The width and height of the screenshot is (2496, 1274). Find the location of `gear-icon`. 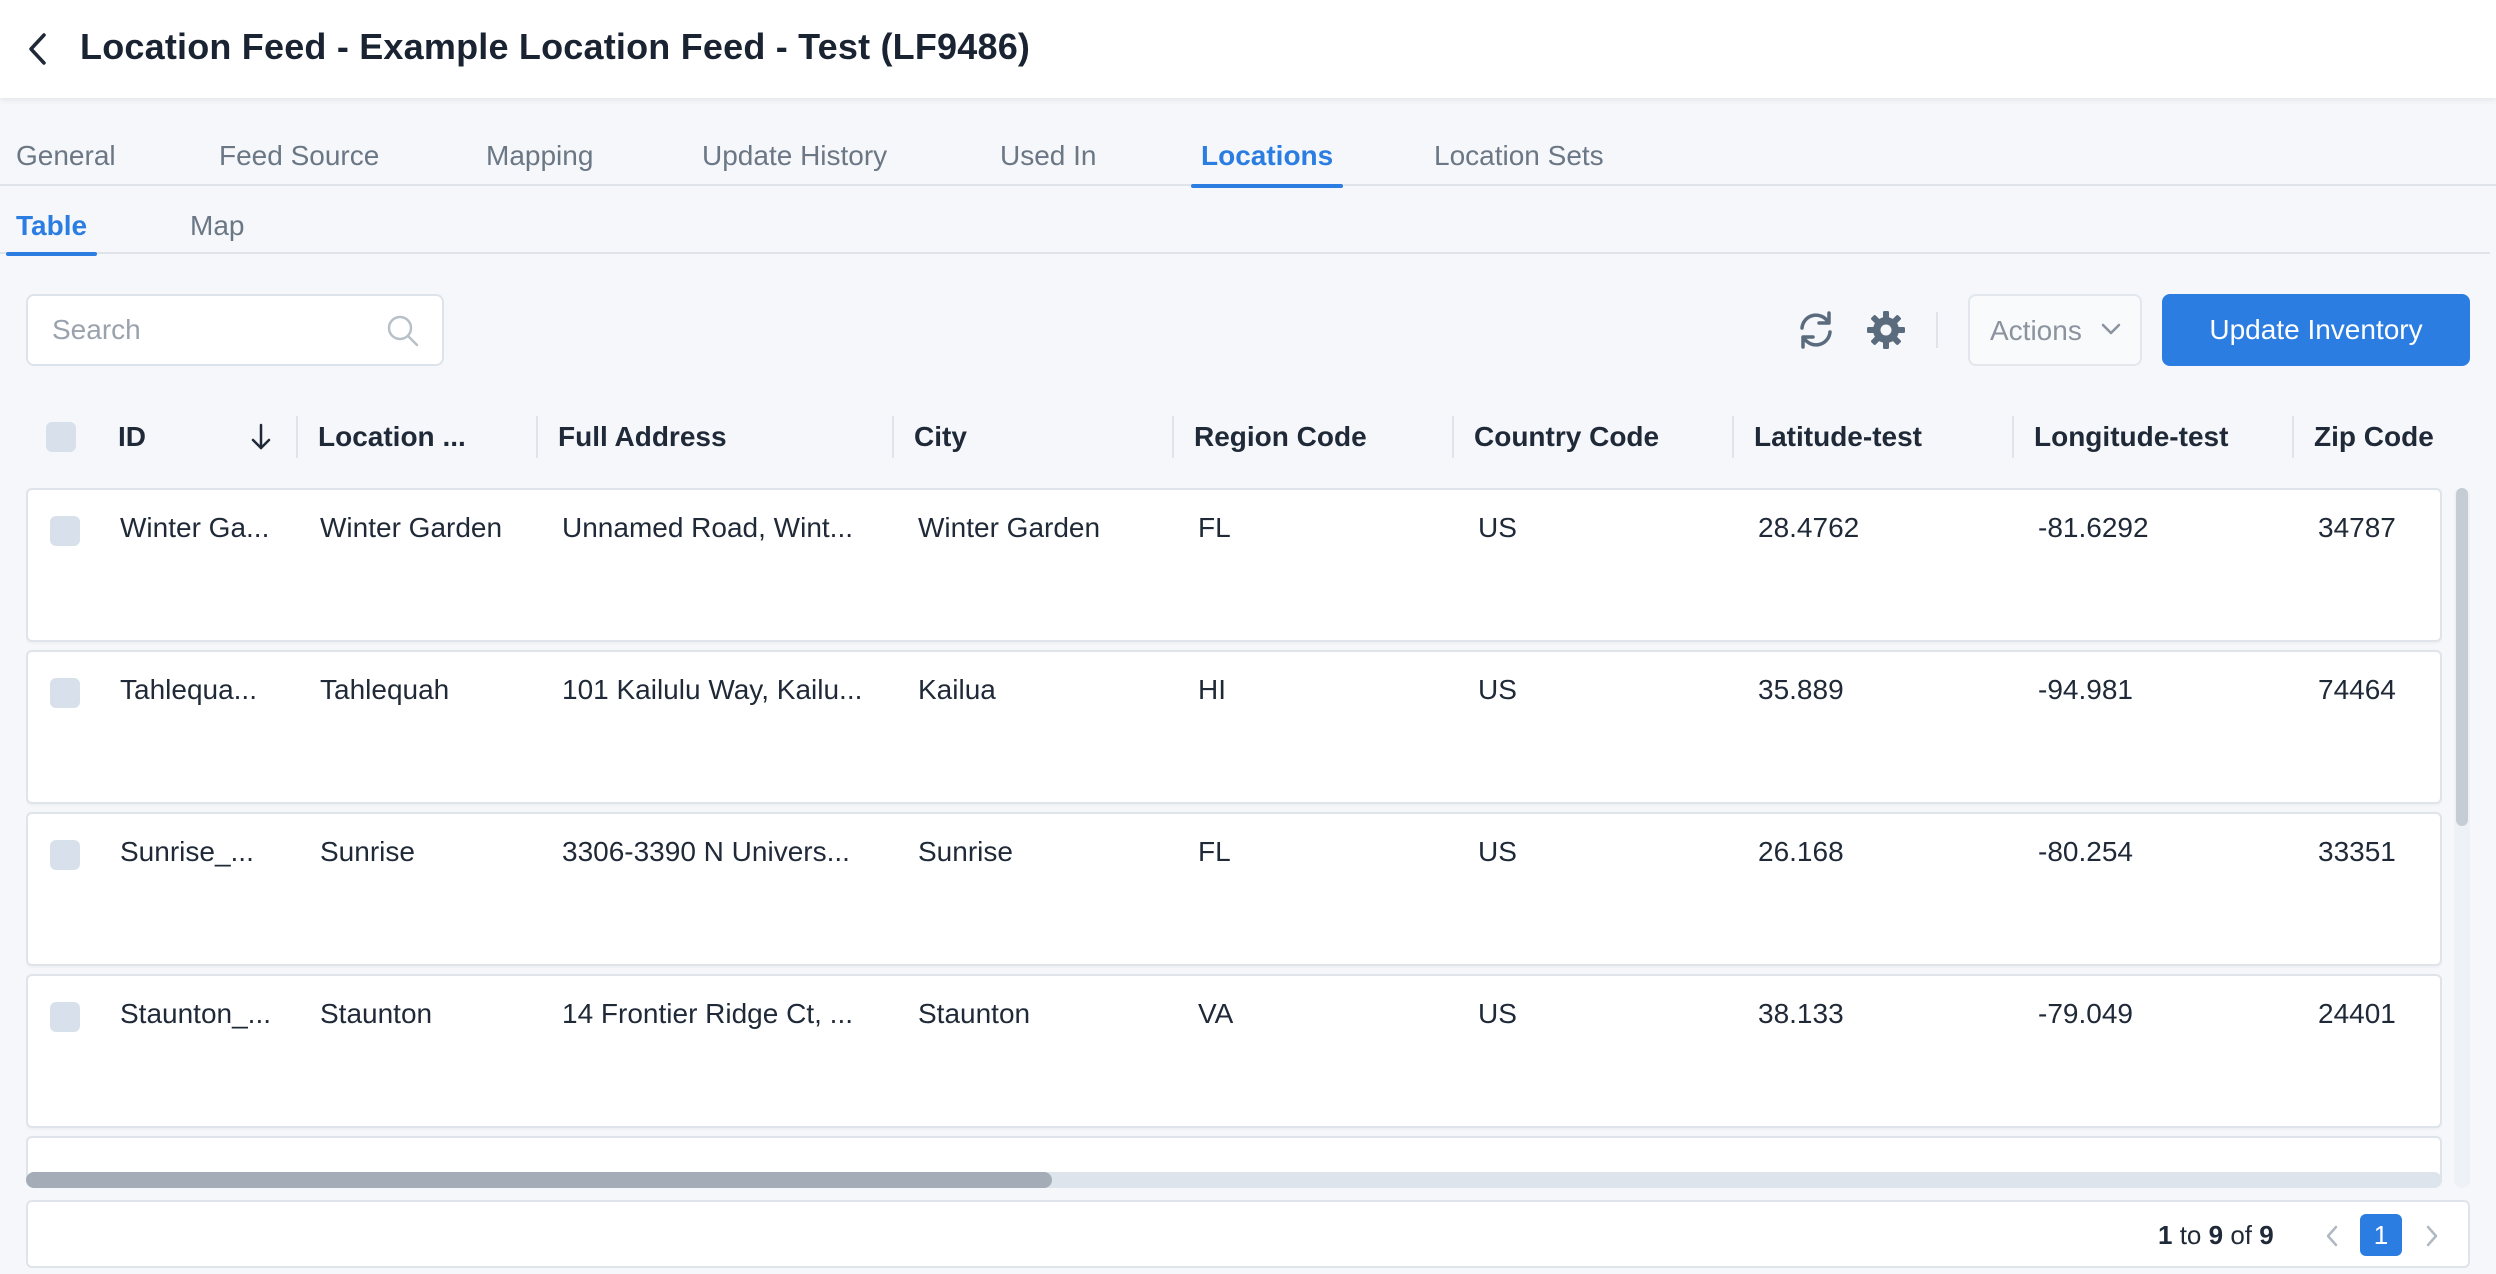

gear-icon is located at coordinates (1886, 330).